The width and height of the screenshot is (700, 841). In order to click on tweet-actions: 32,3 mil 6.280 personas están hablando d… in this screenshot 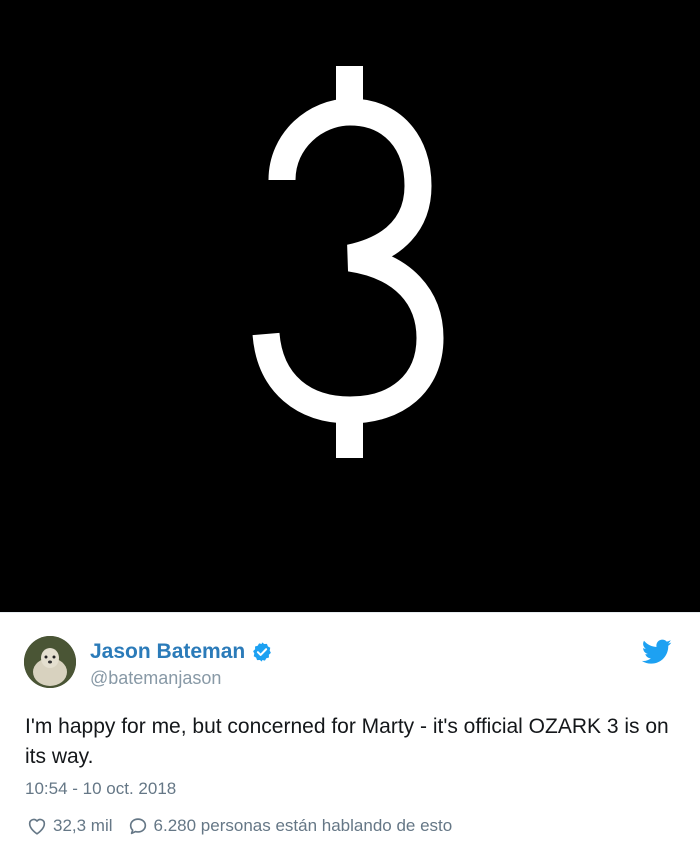, I will do `click(246, 826)`.